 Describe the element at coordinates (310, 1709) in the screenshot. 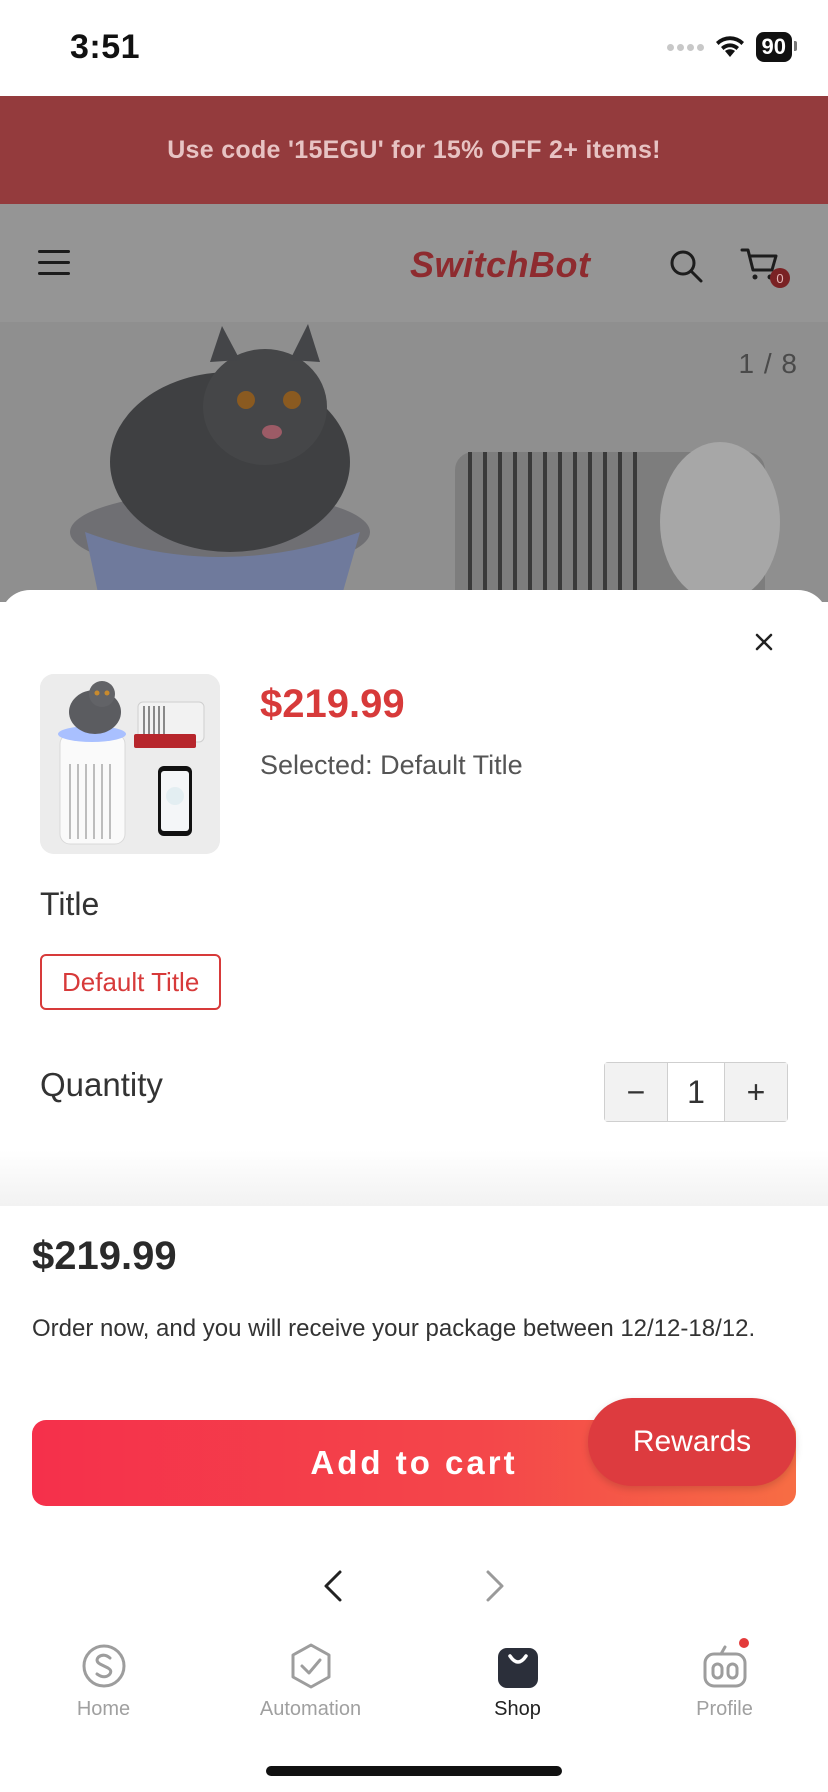

I see `tab-label-automation: Automation` at that location.